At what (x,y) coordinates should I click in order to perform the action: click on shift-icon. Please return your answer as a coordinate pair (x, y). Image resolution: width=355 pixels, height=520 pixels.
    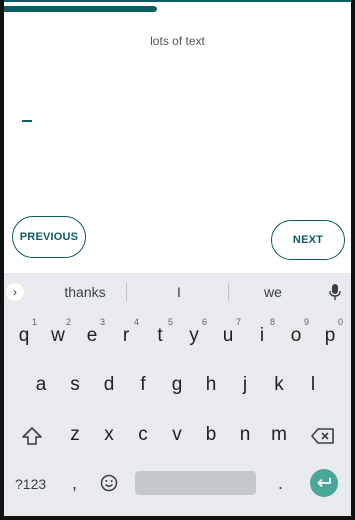
    Looking at the image, I should click on (32, 436).